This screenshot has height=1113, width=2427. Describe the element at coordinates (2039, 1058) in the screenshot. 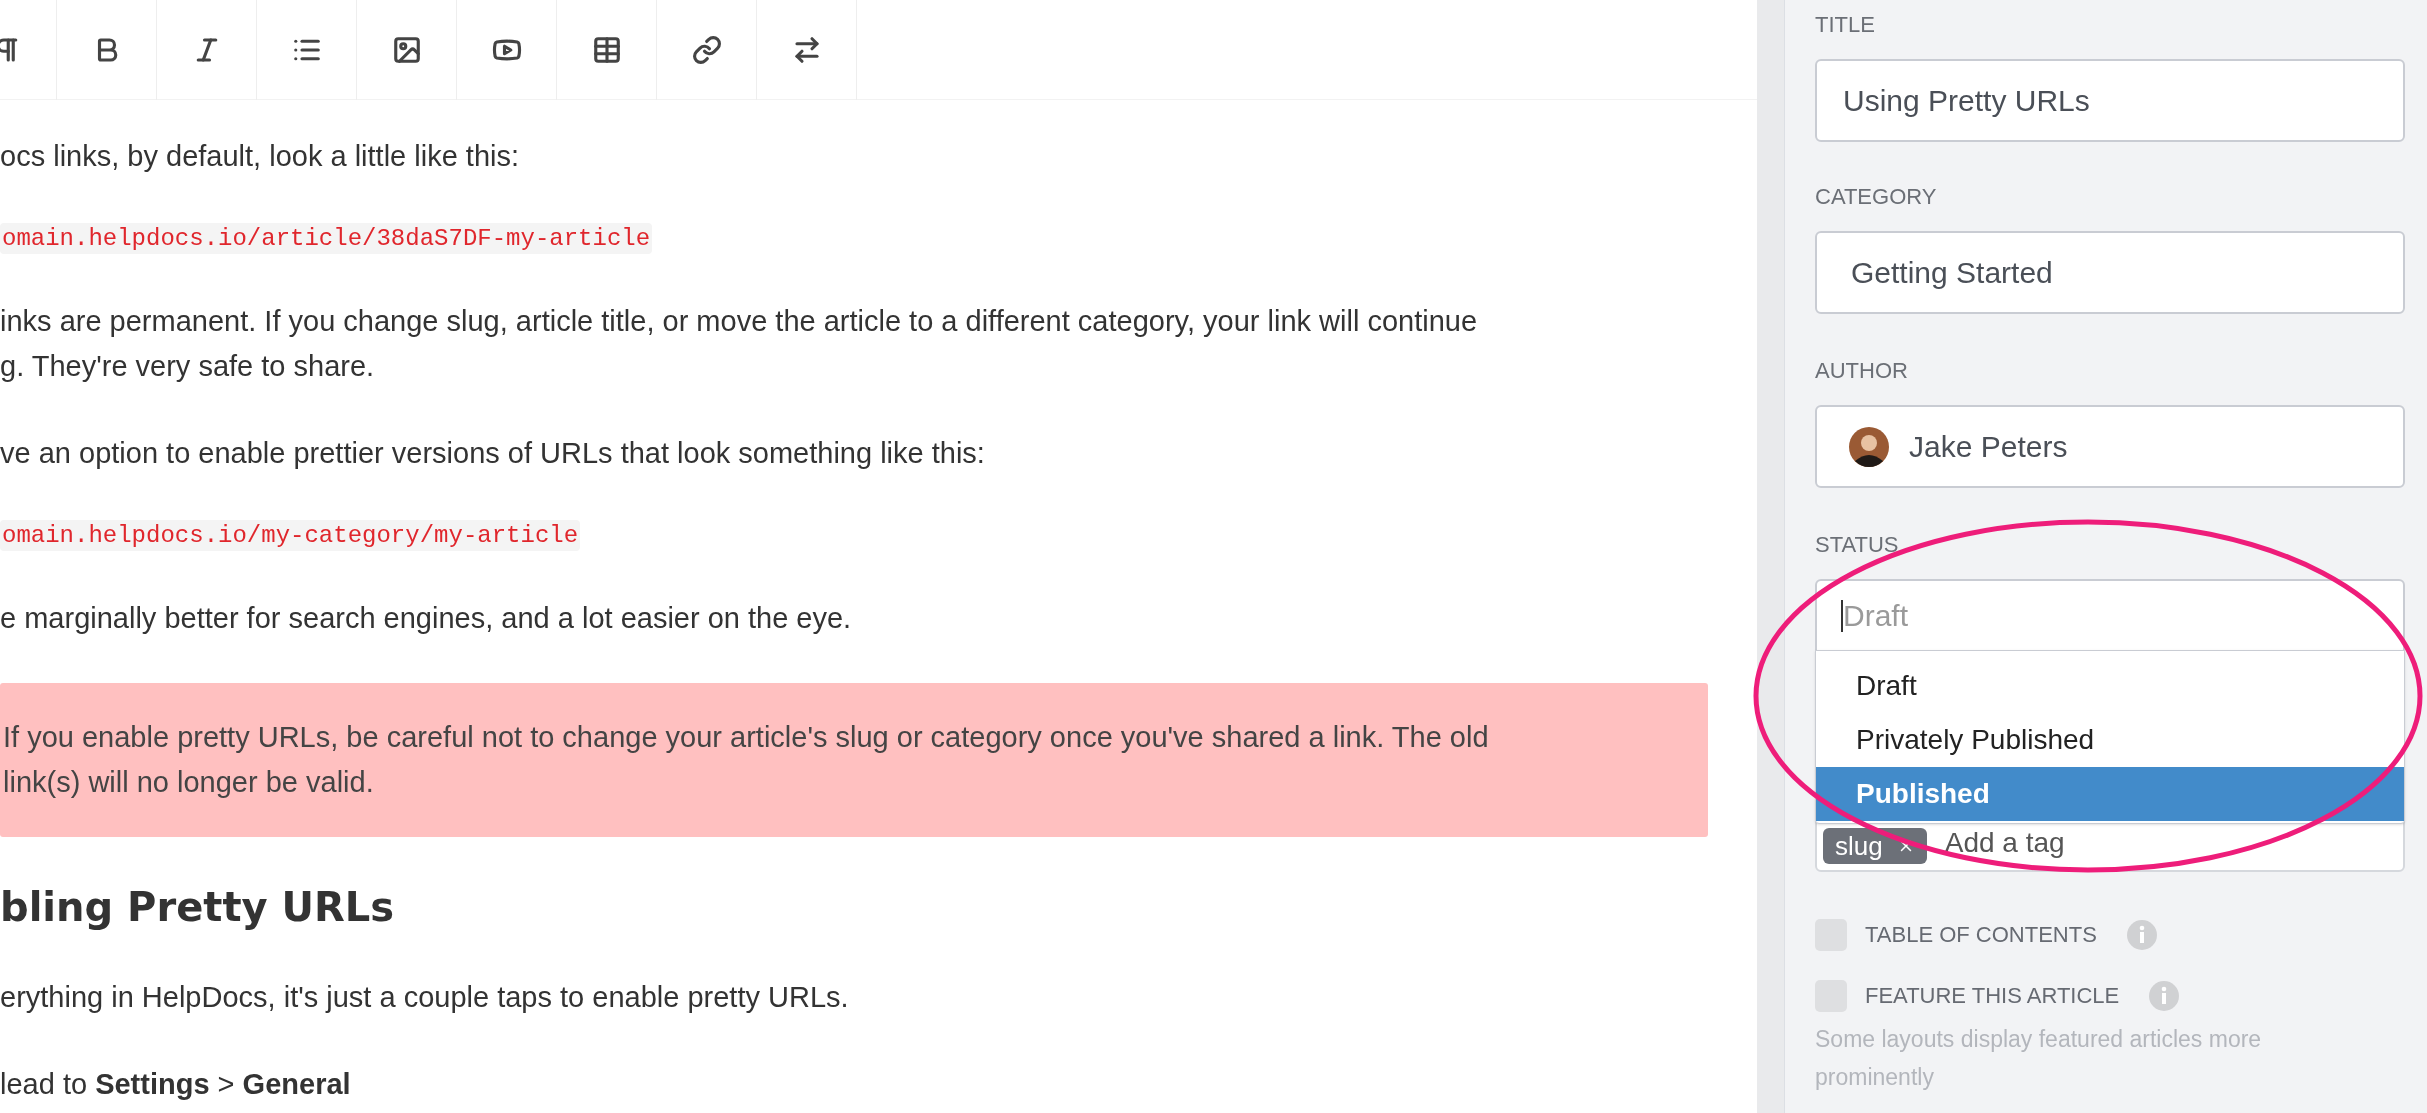

I see `help-text: Some layouts display featured articles more prominently` at that location.